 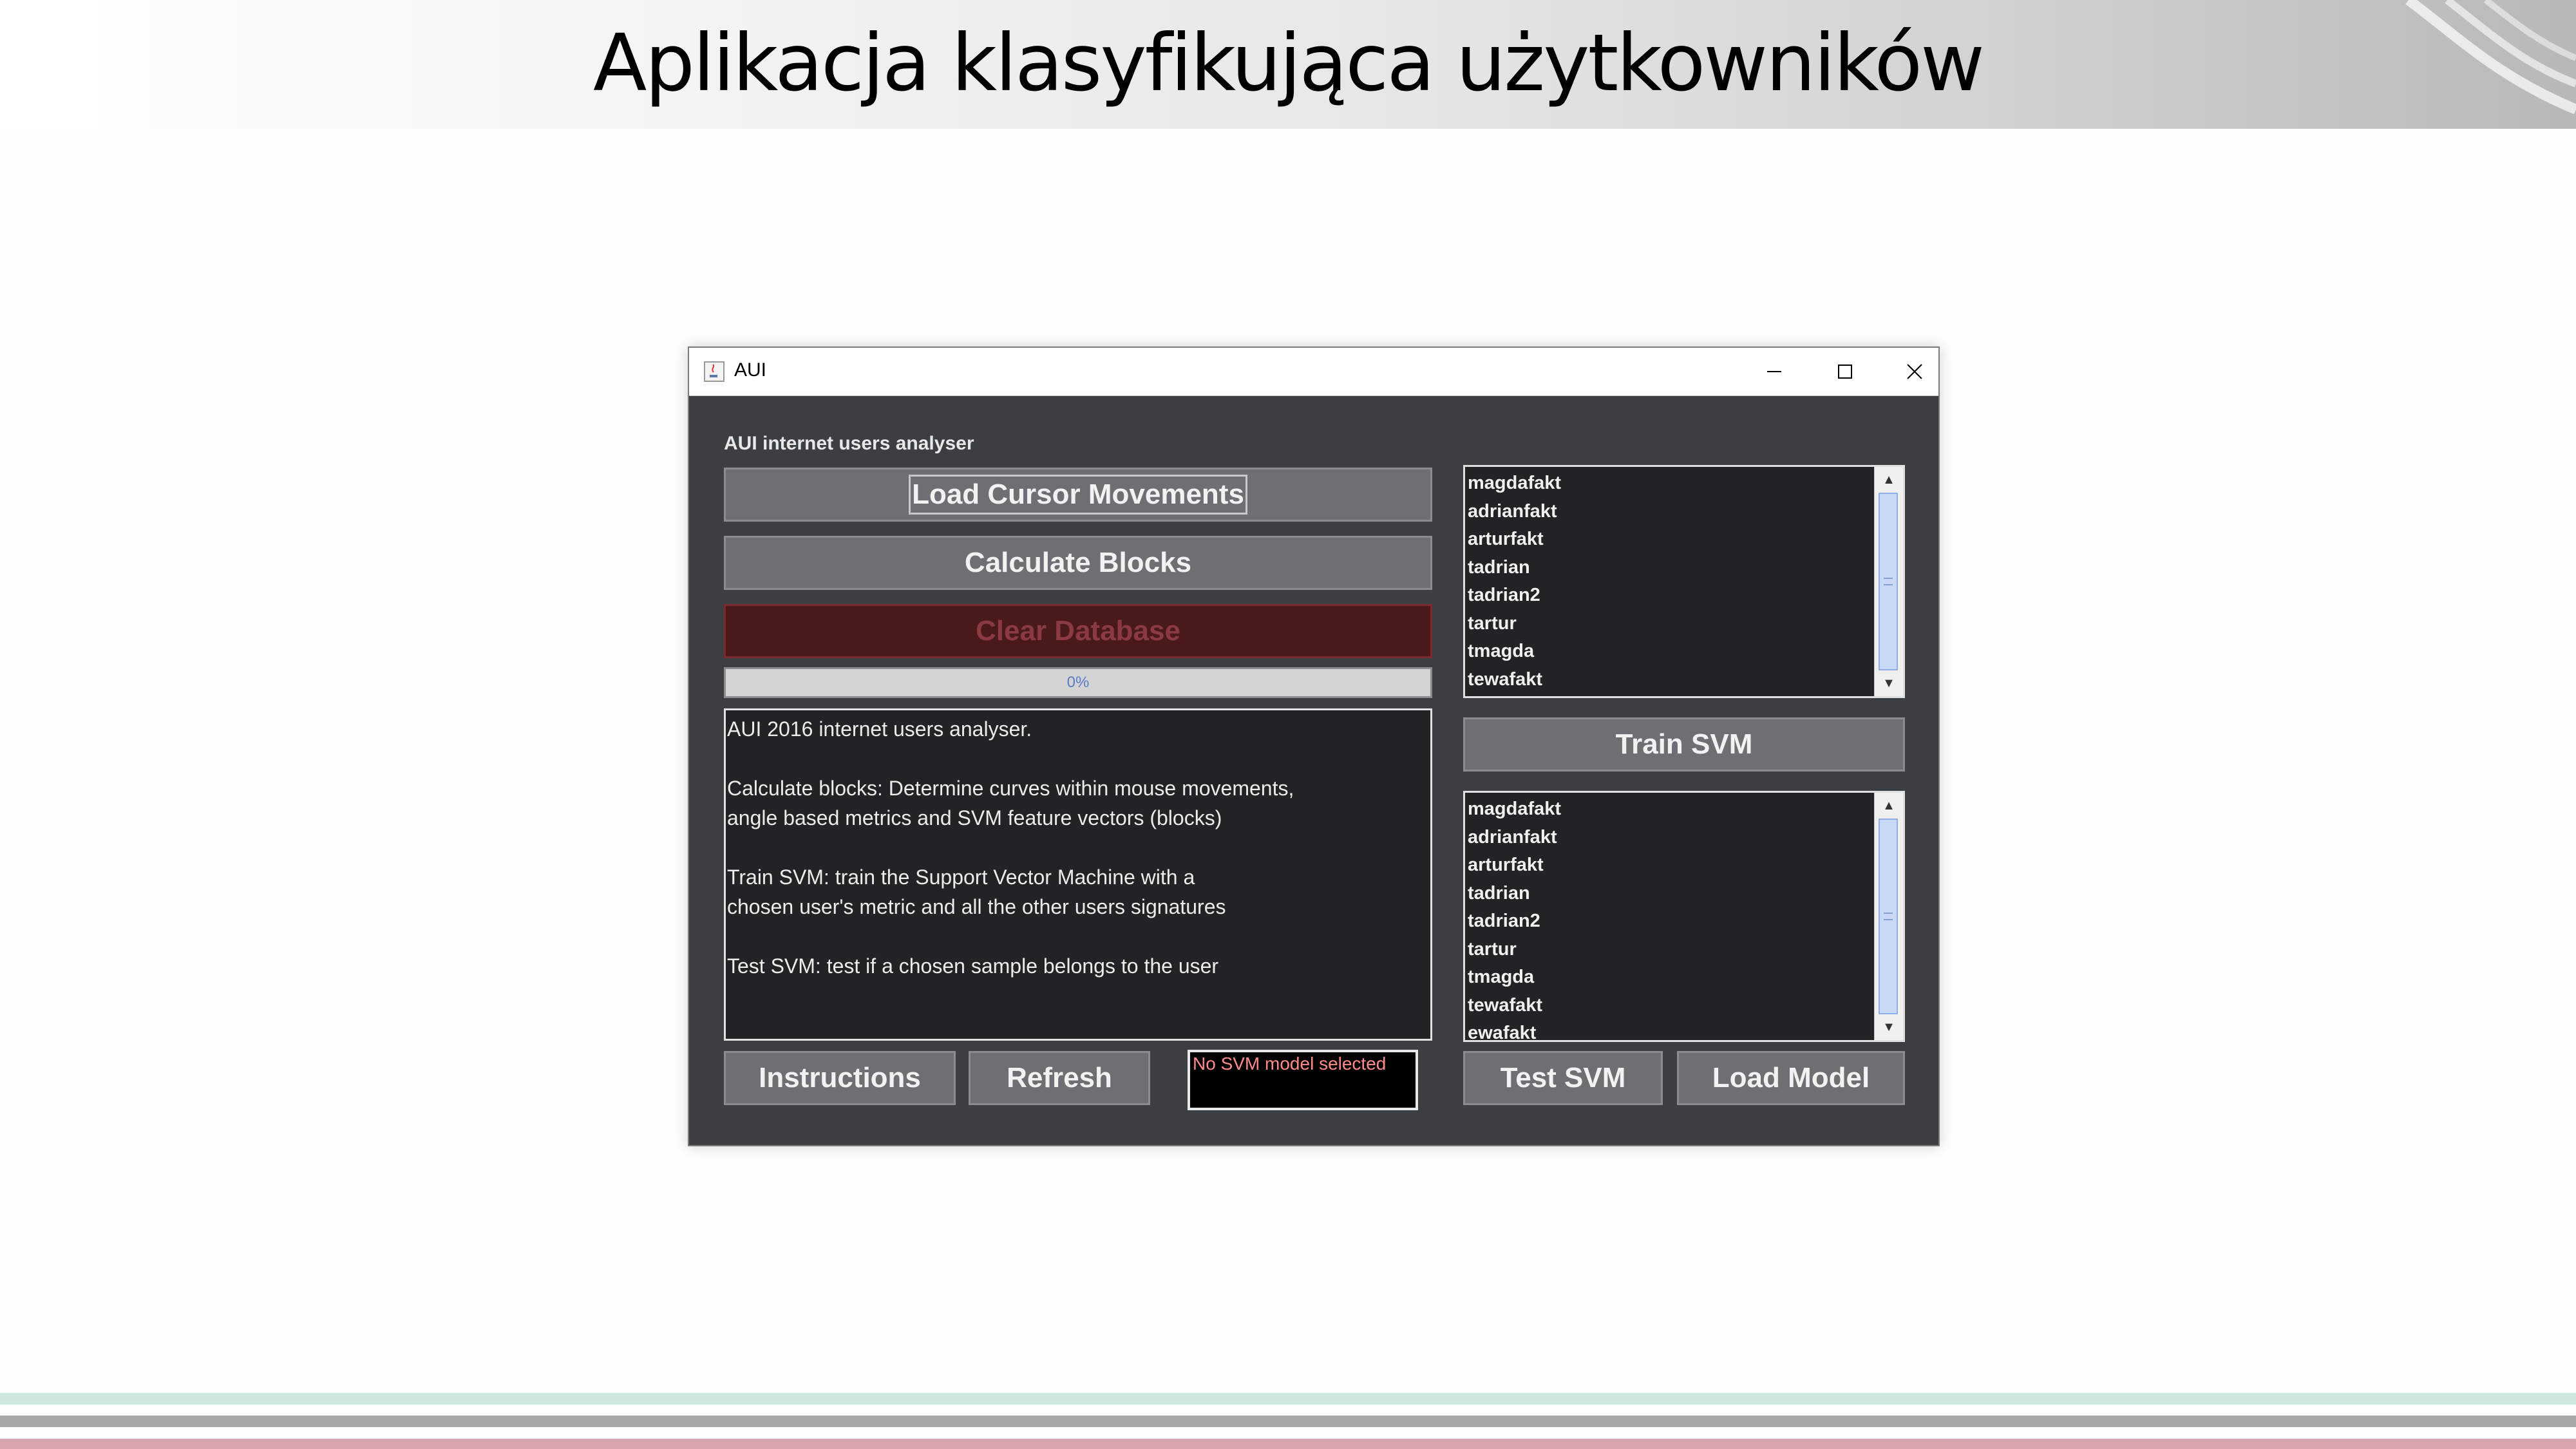 I want to click on progress-label: 0%, so click(x=1078, y=683).